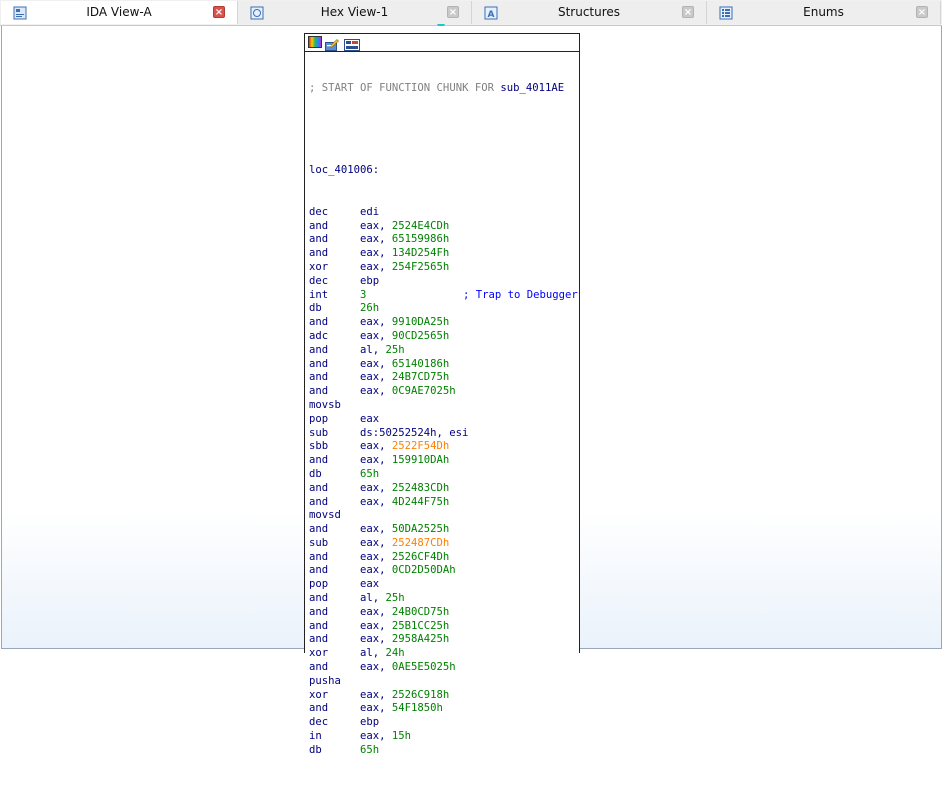 The image size is (942, 785). I want to click on instruction-line: and eax, 54F1850h, so click(444, 709).